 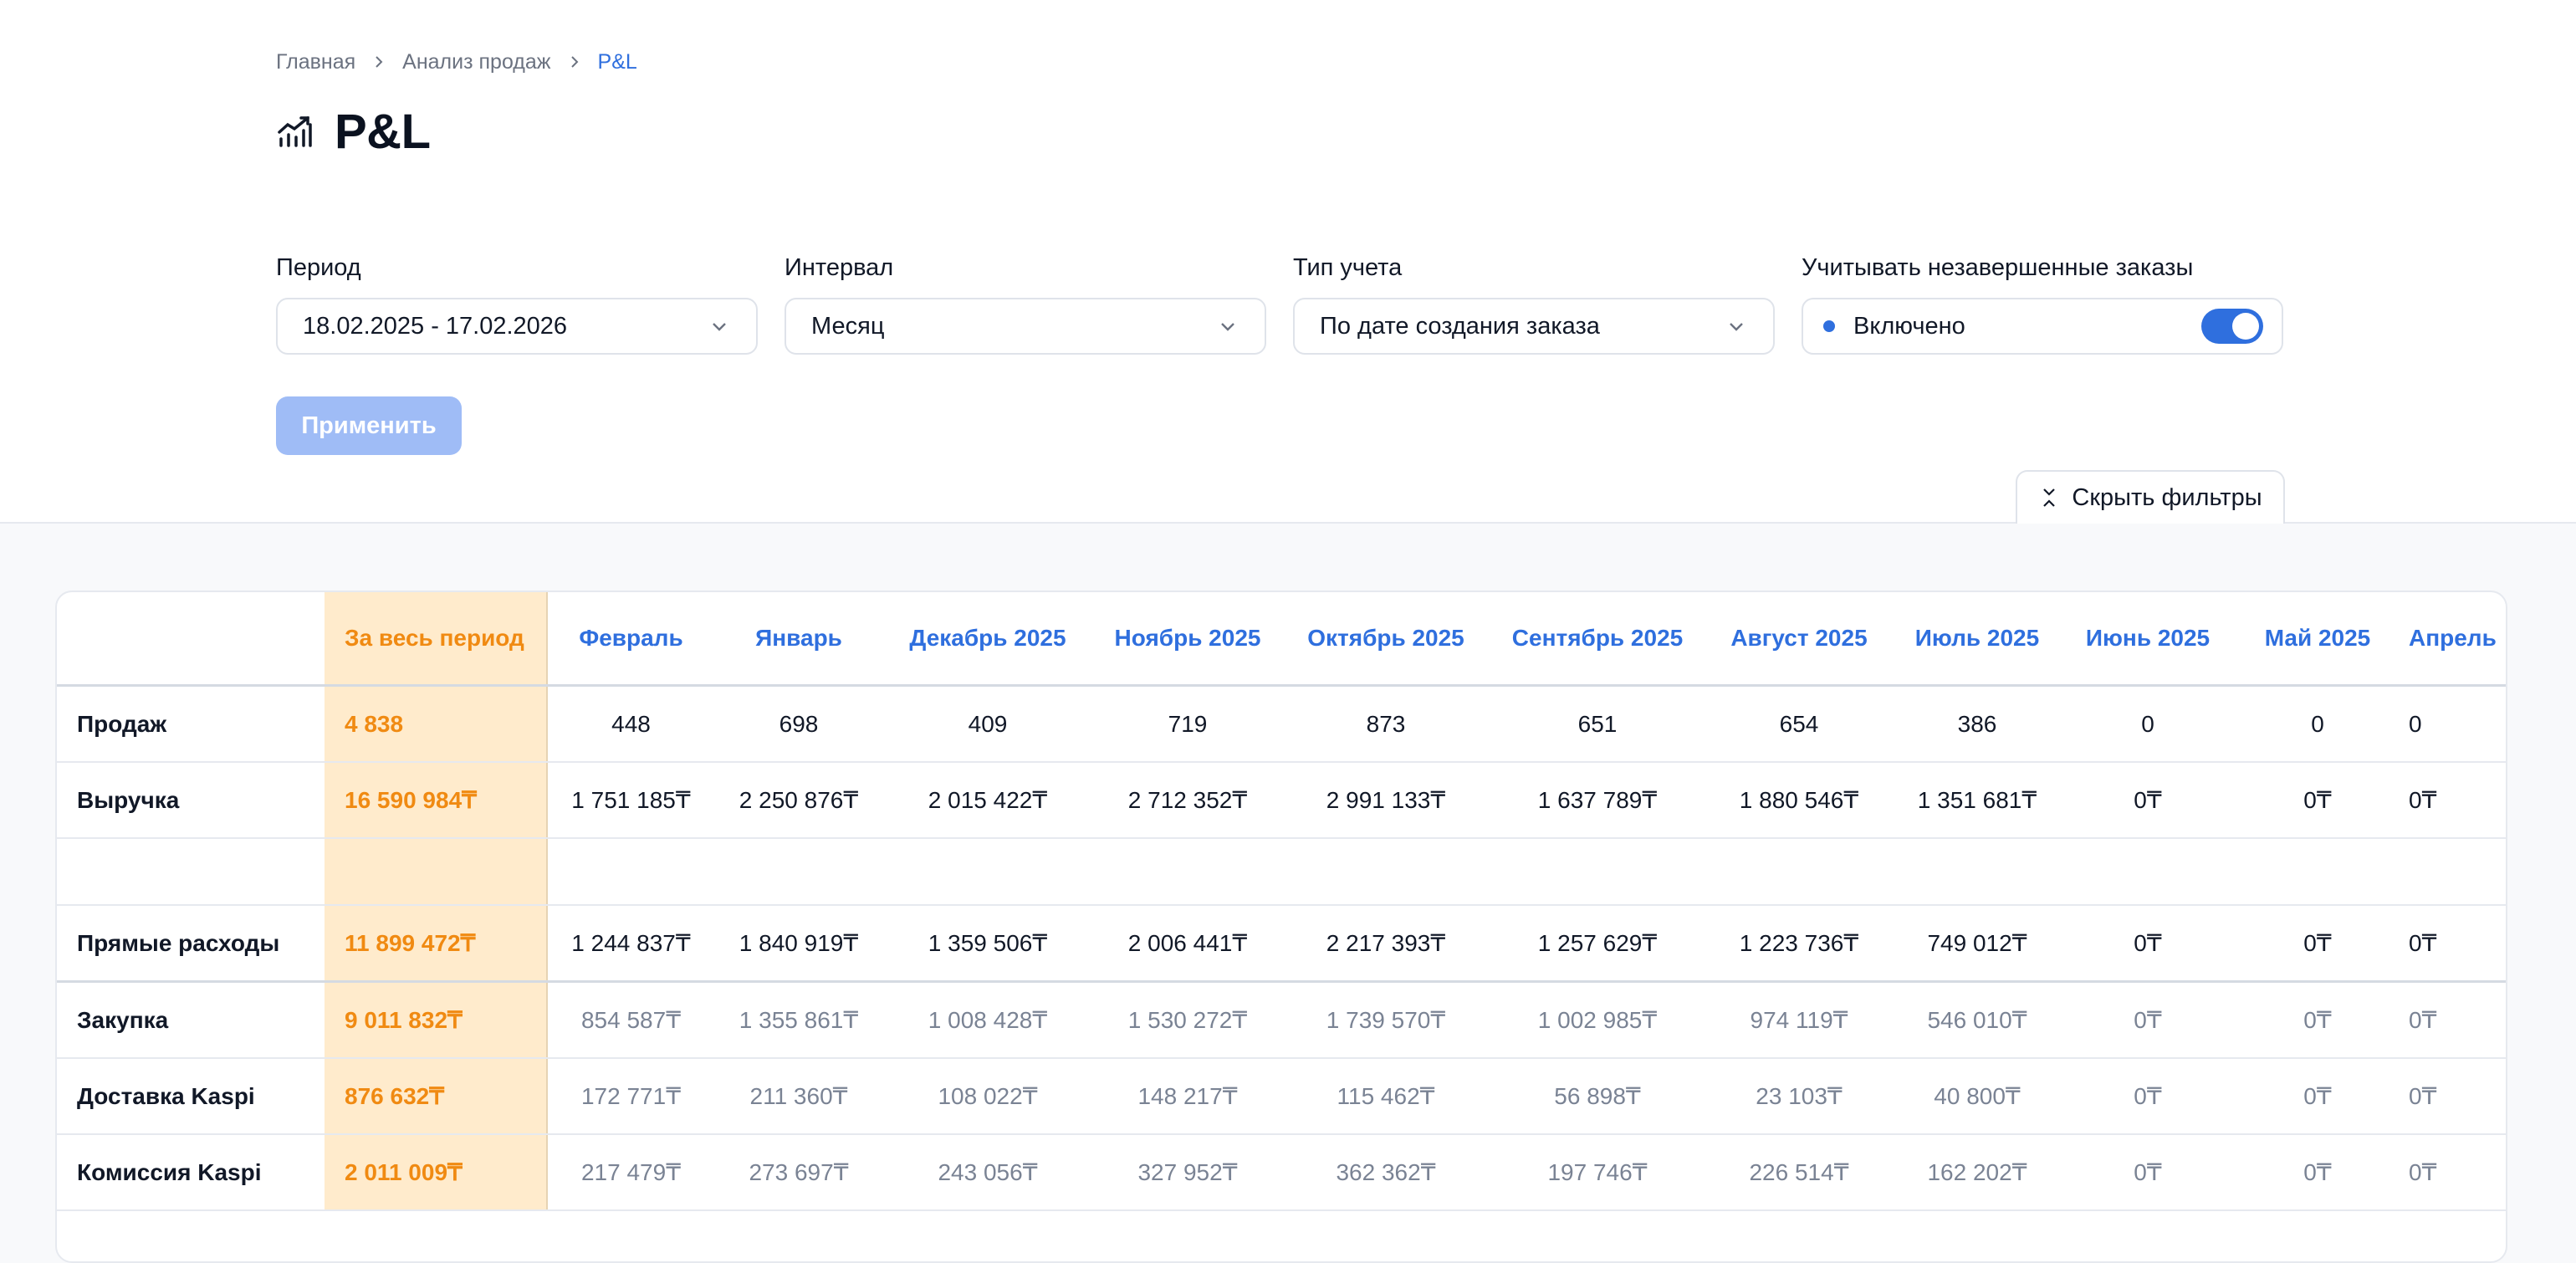 I want to click on table-cell: 1 257 629₸, so click(x=1597, y=944).